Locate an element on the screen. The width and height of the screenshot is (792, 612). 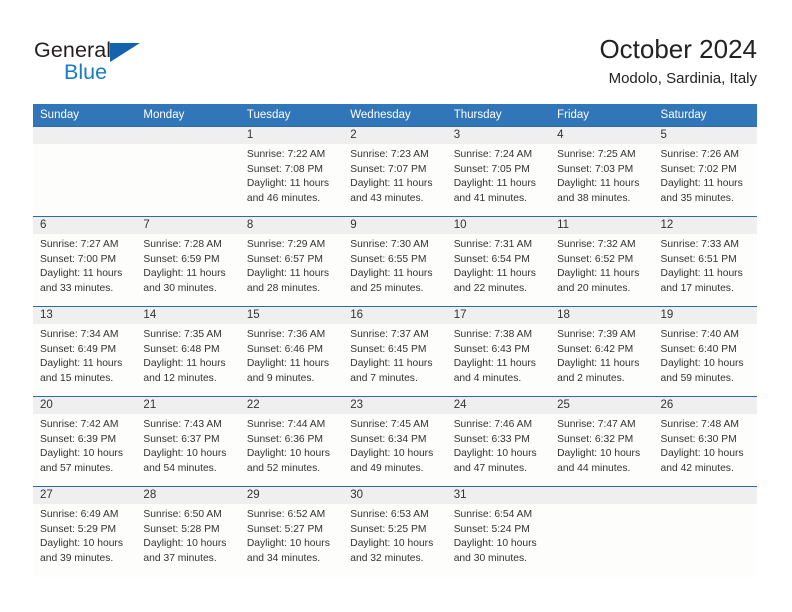
day-number: 19 is located at coordinates (705, 315).